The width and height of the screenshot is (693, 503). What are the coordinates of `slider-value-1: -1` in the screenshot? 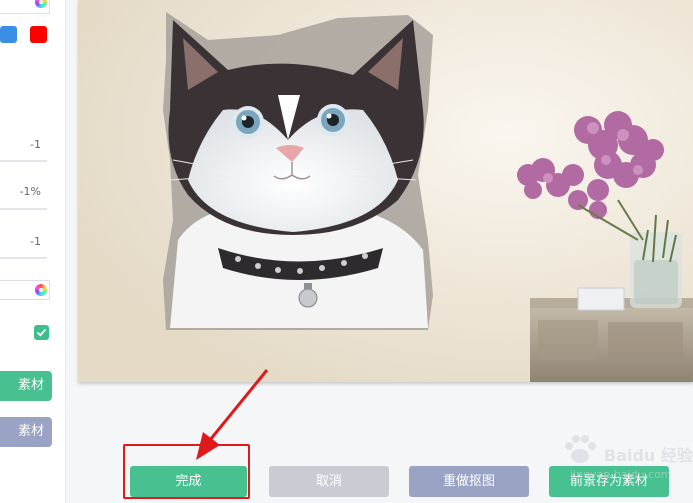 It's located at (35, 144).